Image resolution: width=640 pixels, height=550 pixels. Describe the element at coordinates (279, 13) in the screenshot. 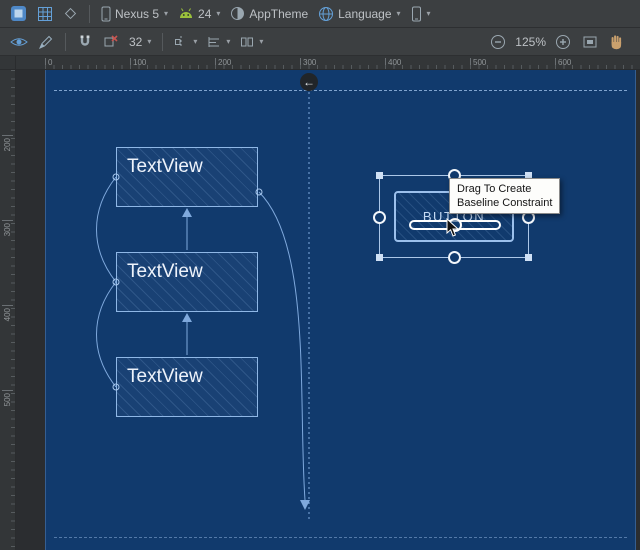

I see `theme-label: AppTheme` at that location.